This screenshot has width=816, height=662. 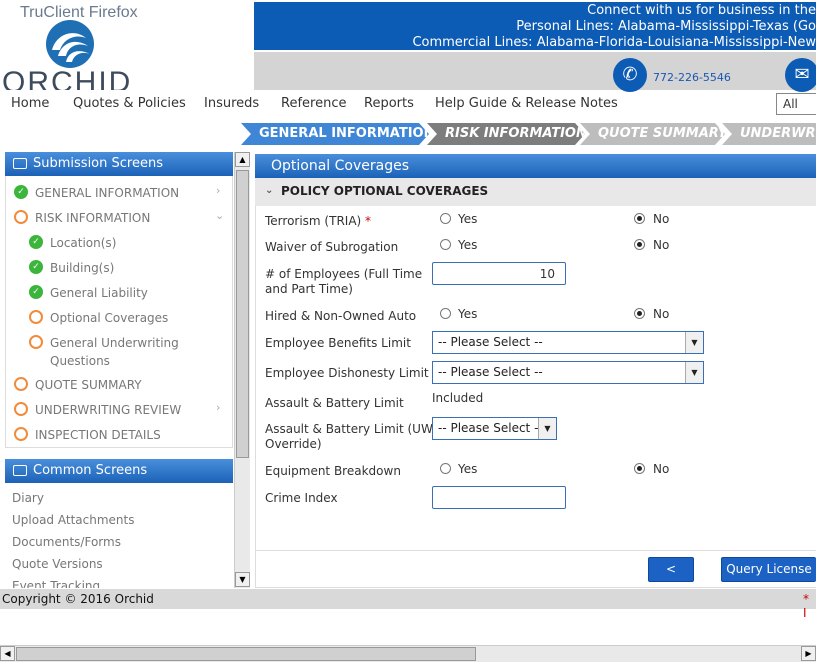 What do you see at coordinates (334, 403) in the screenshot?
I see `assault-label: Assault & Battery Limit` at bounding box center [334, 403].